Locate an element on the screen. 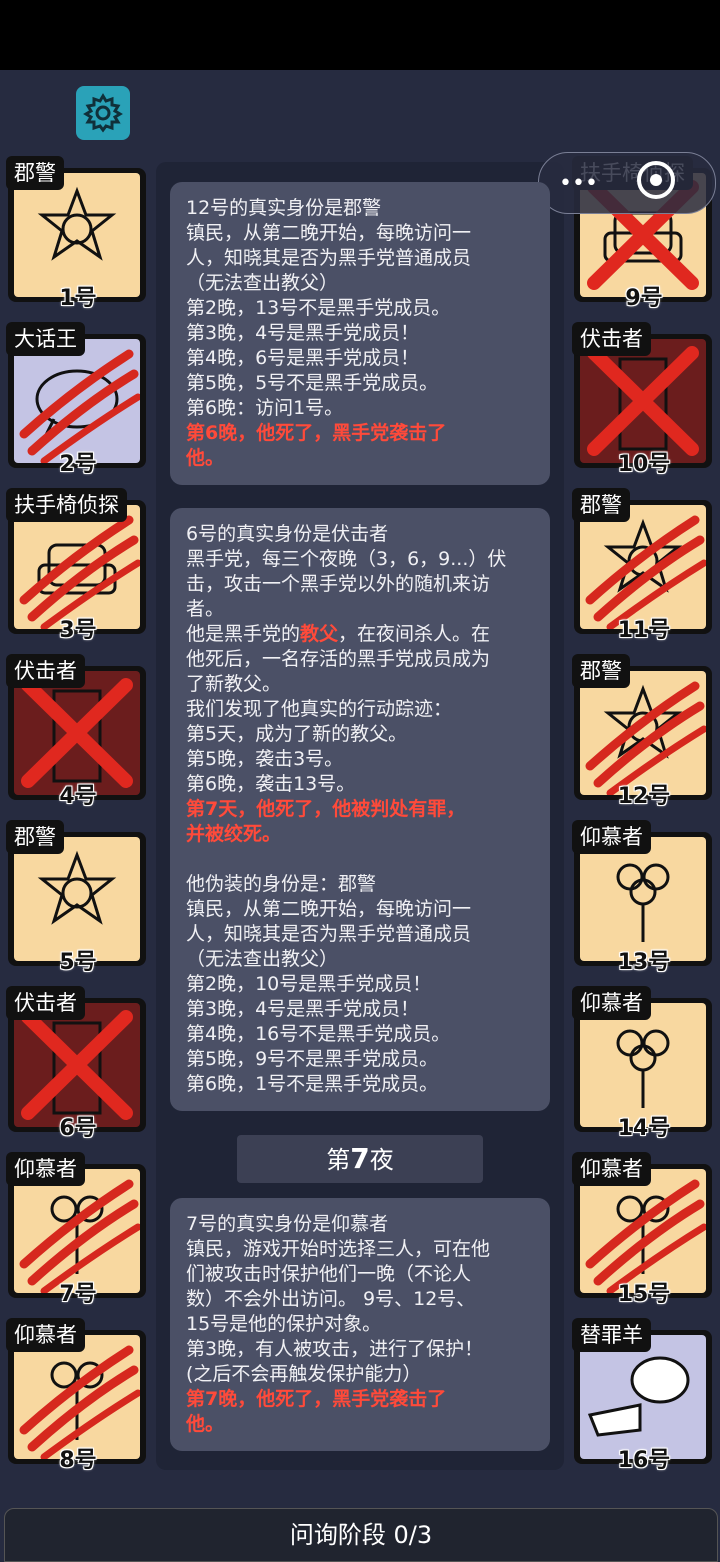 The width and height of the screenshot is (720, 1562). player-card-14: 仰慕者 14号 is located at coordinates (644, 1072).